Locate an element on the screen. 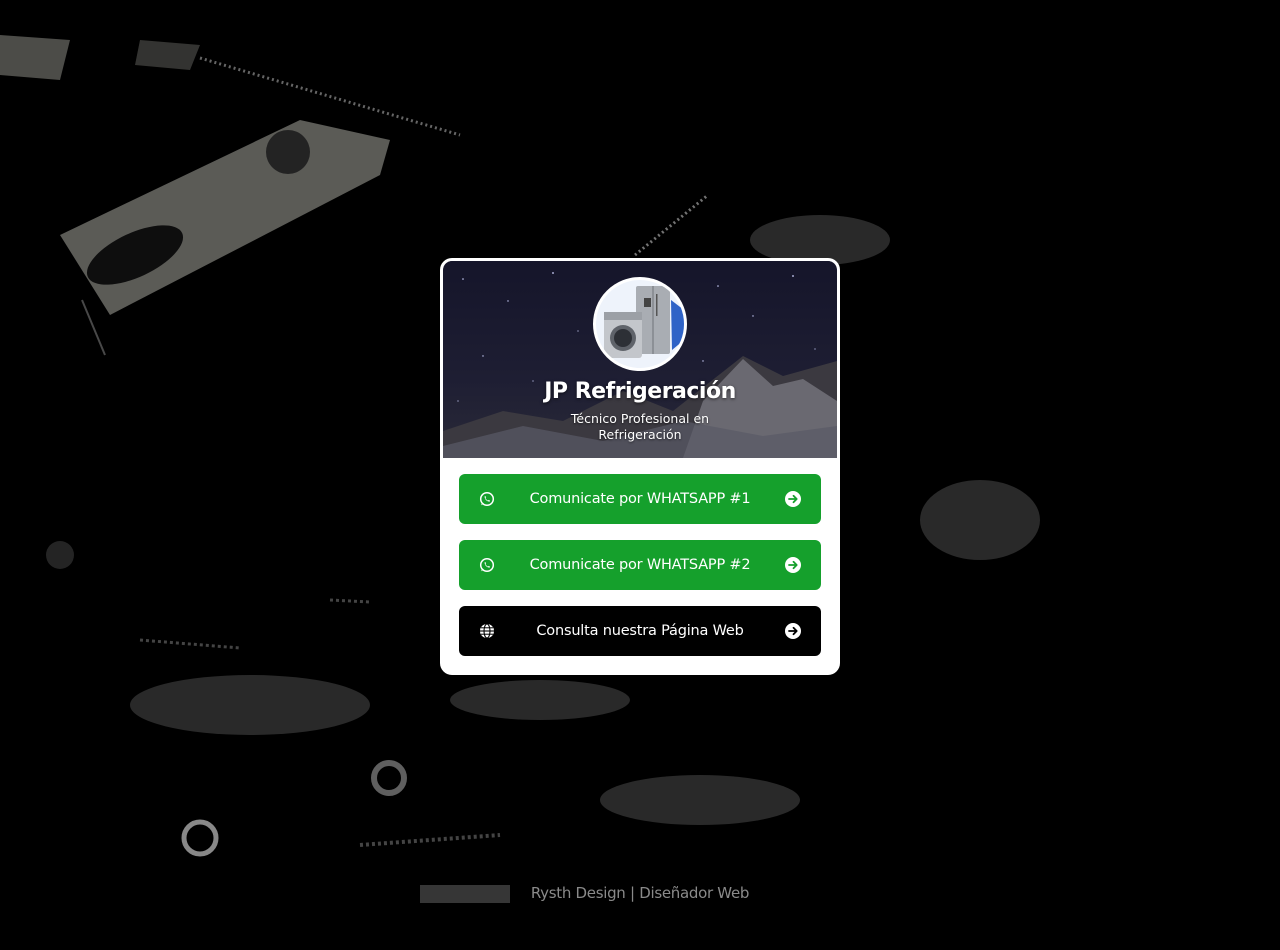 The width and height of the screenshot is (1280, 950). brand-name: JP Refrigeración is located at coordinates (640, 391).